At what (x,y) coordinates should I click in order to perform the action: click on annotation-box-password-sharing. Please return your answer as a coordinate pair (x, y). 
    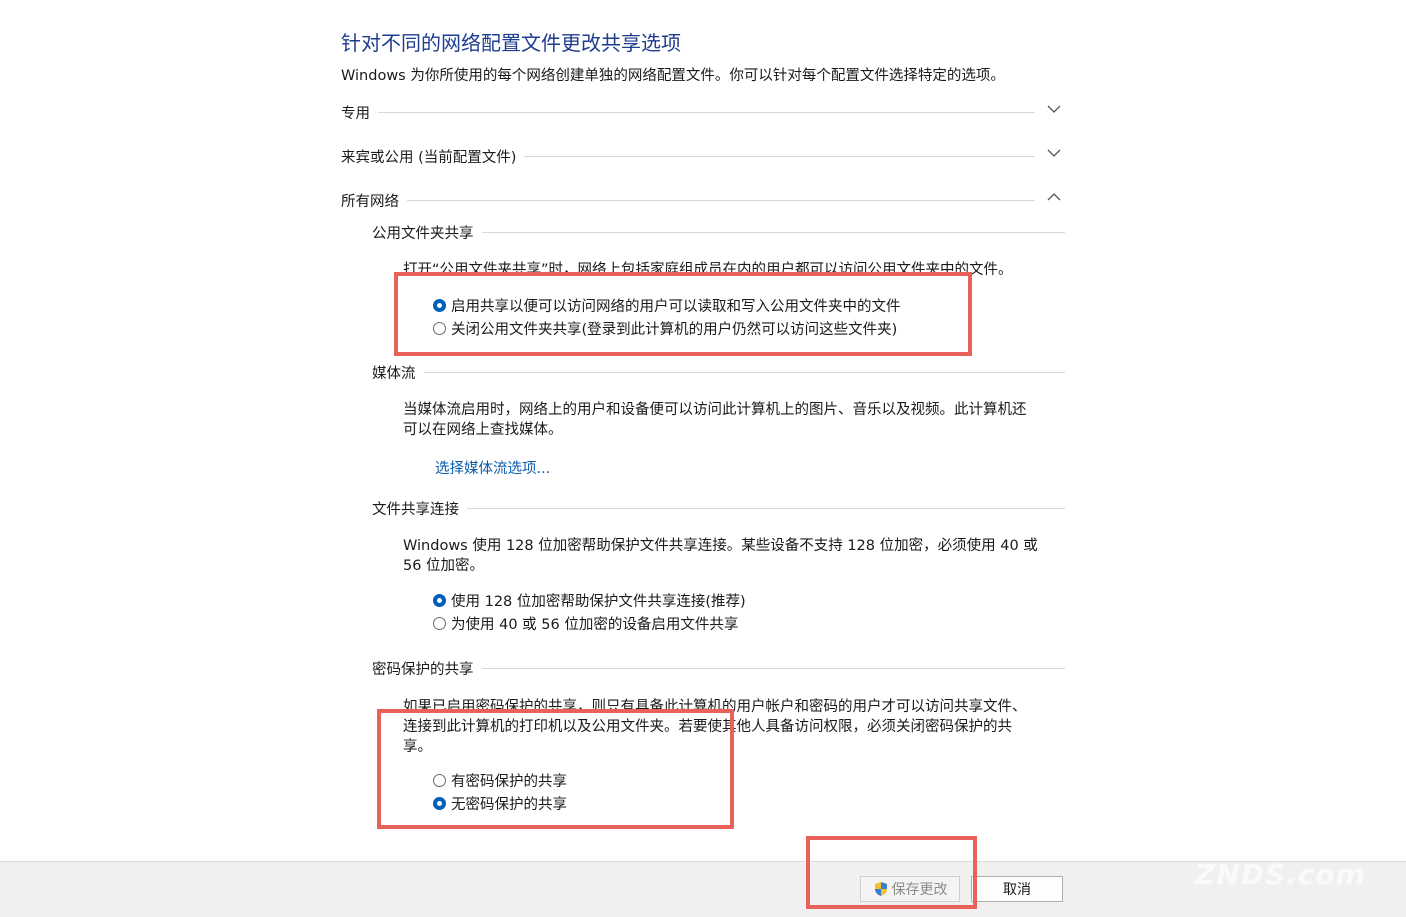
    Looking at the image, I should click on (555, 769).